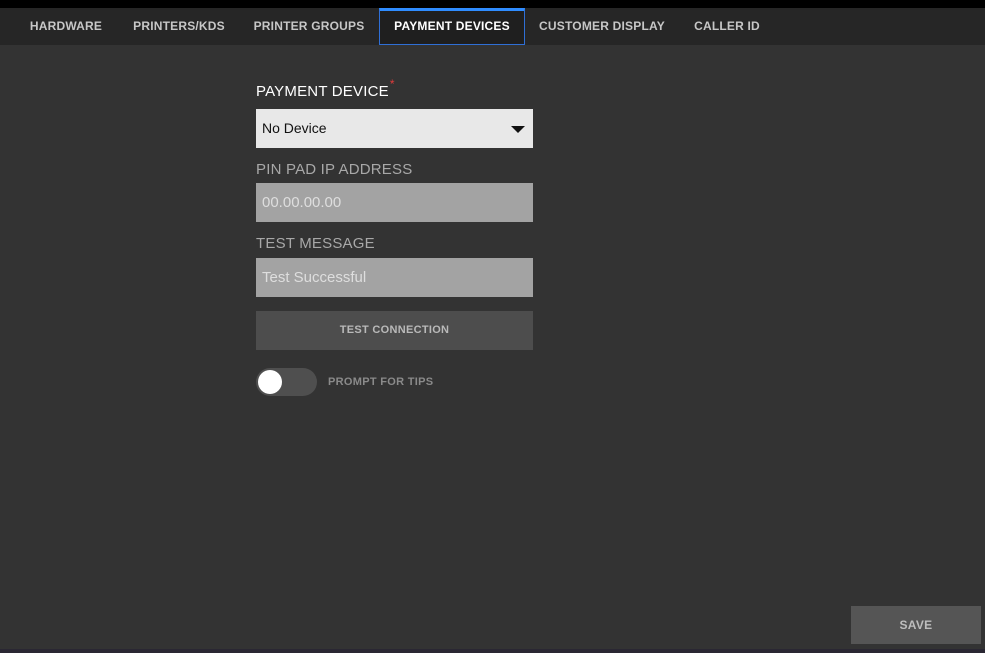 This screenshot has height=653, width=985. I want to click on test-message-label: TEST MESSAGE, so click(315, 243).